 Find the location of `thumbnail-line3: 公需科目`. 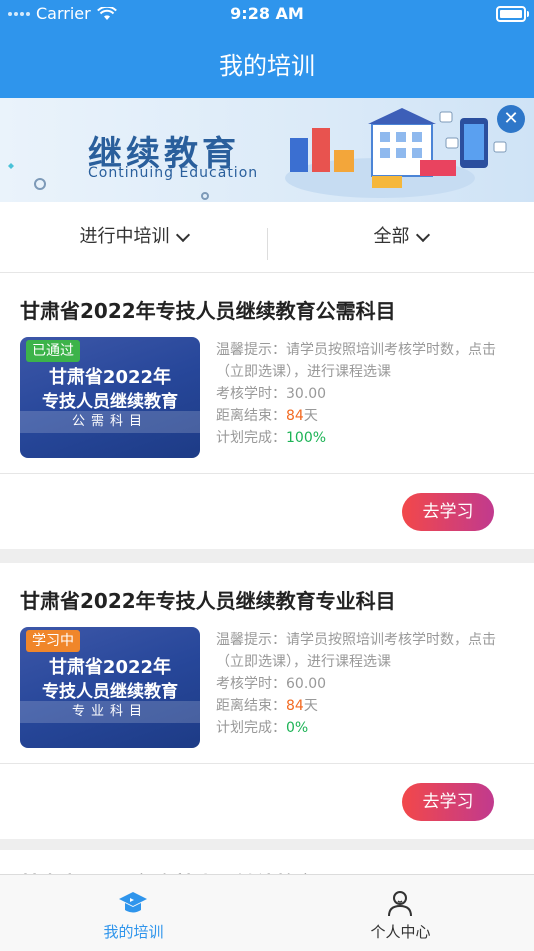

thumbnail-line3: 公需科目 is located at coordinates (110, 422).